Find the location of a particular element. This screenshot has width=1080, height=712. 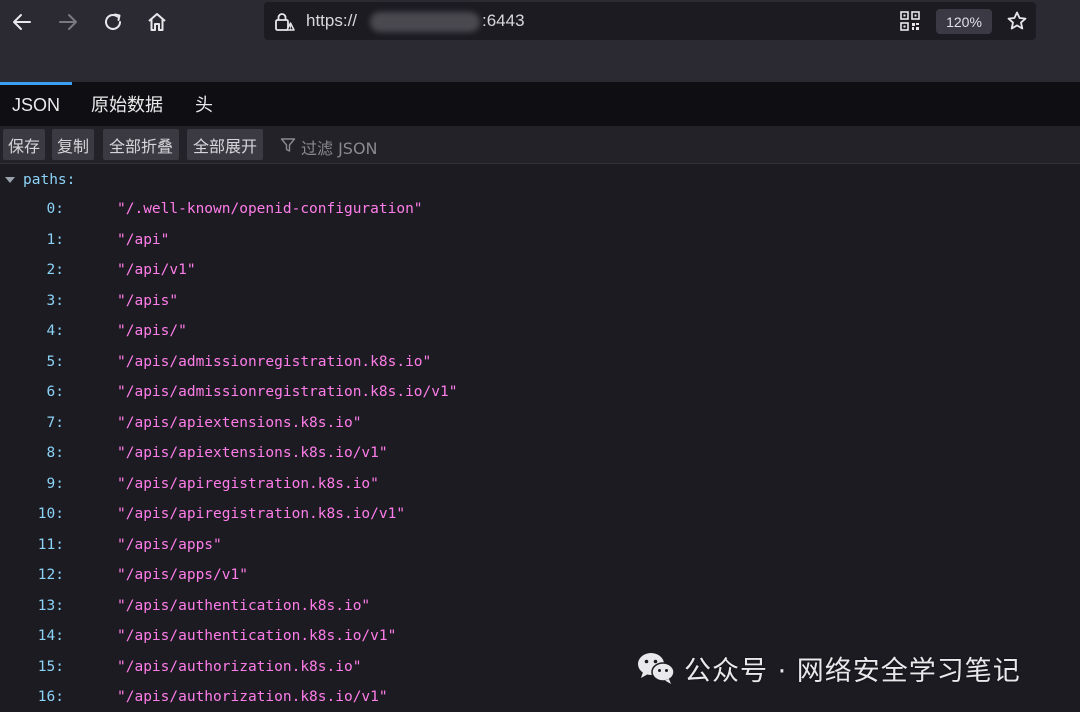

string-value: "/apis/" is located at coordinates (152, 331).